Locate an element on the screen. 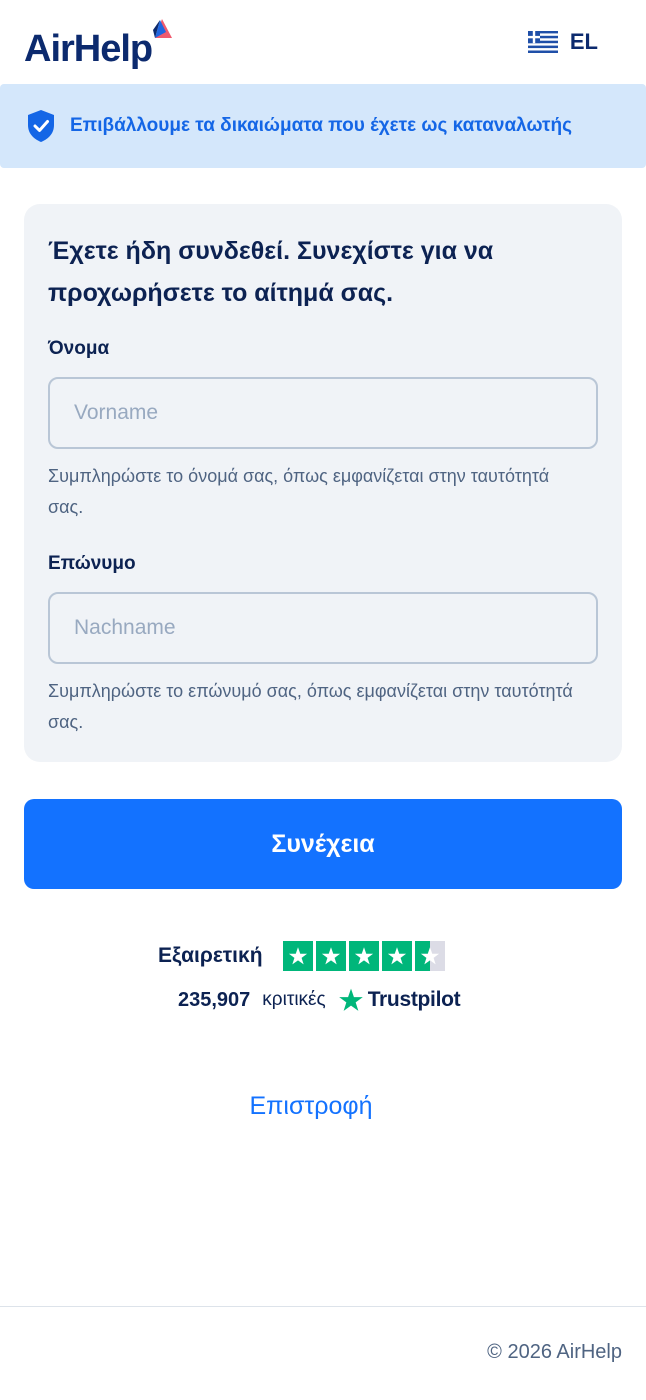 The width and height of the screenshot is (646, 1400). footer-divider is located at coordinates (323, 1306).